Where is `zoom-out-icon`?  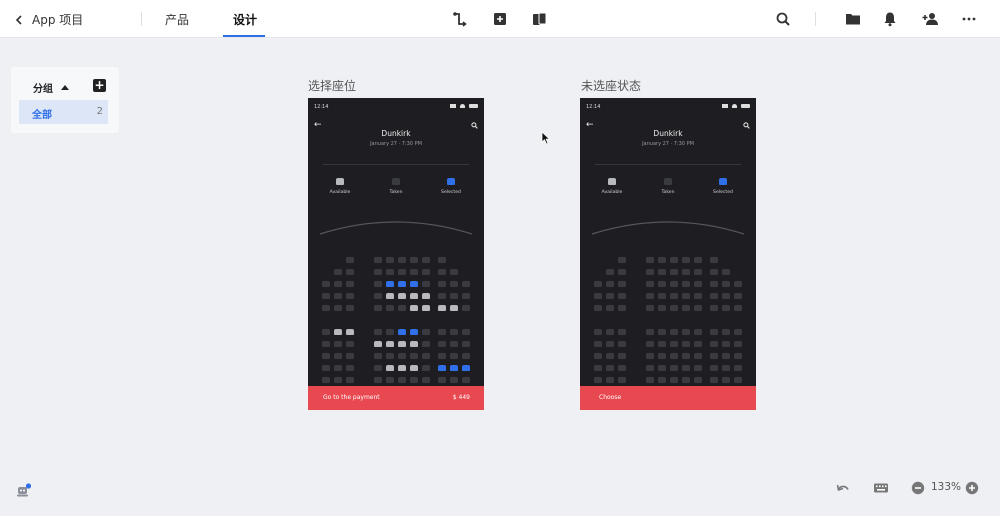
zoom-out-icon is located at coordinates (918, 488).